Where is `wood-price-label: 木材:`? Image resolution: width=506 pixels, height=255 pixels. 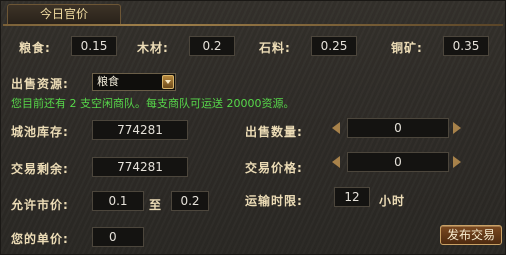
wood-price-label: 木材: is located at coordinates (153, 48).